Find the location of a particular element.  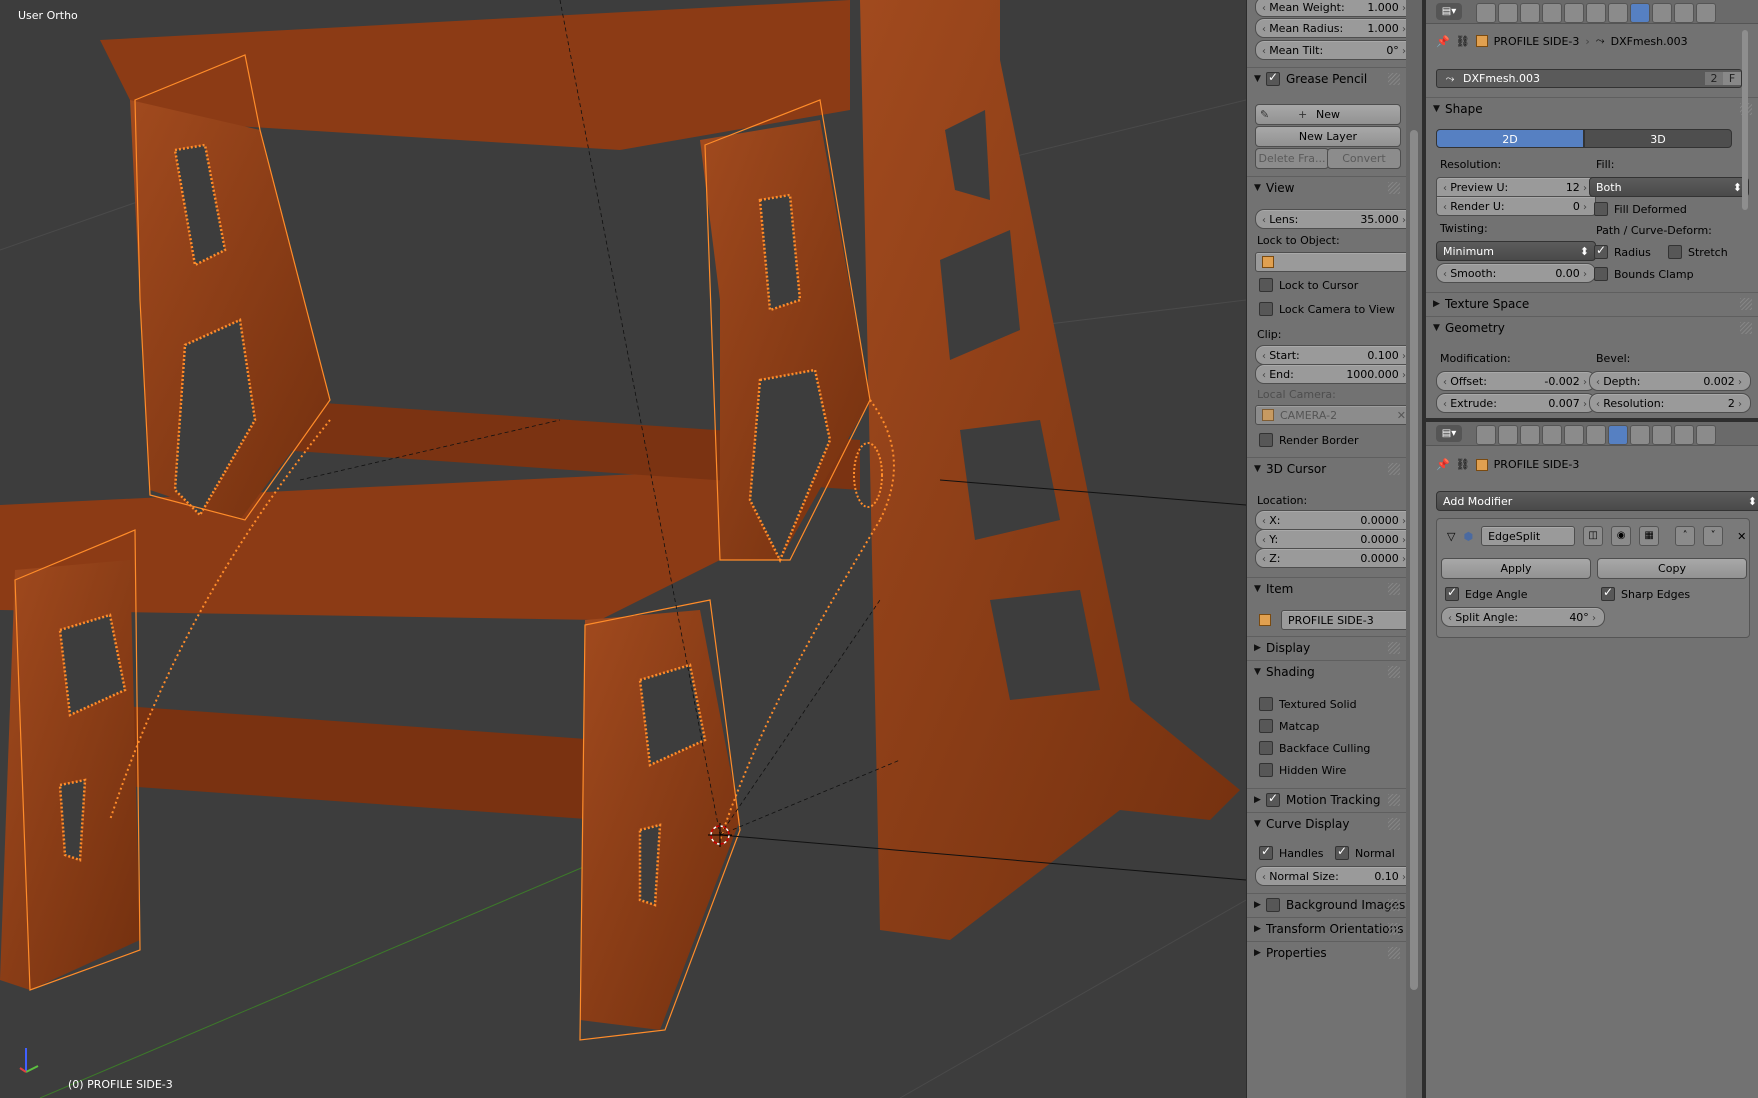

cursor-y-field: Y:0.0000 is located at coordinates (1335, 539).